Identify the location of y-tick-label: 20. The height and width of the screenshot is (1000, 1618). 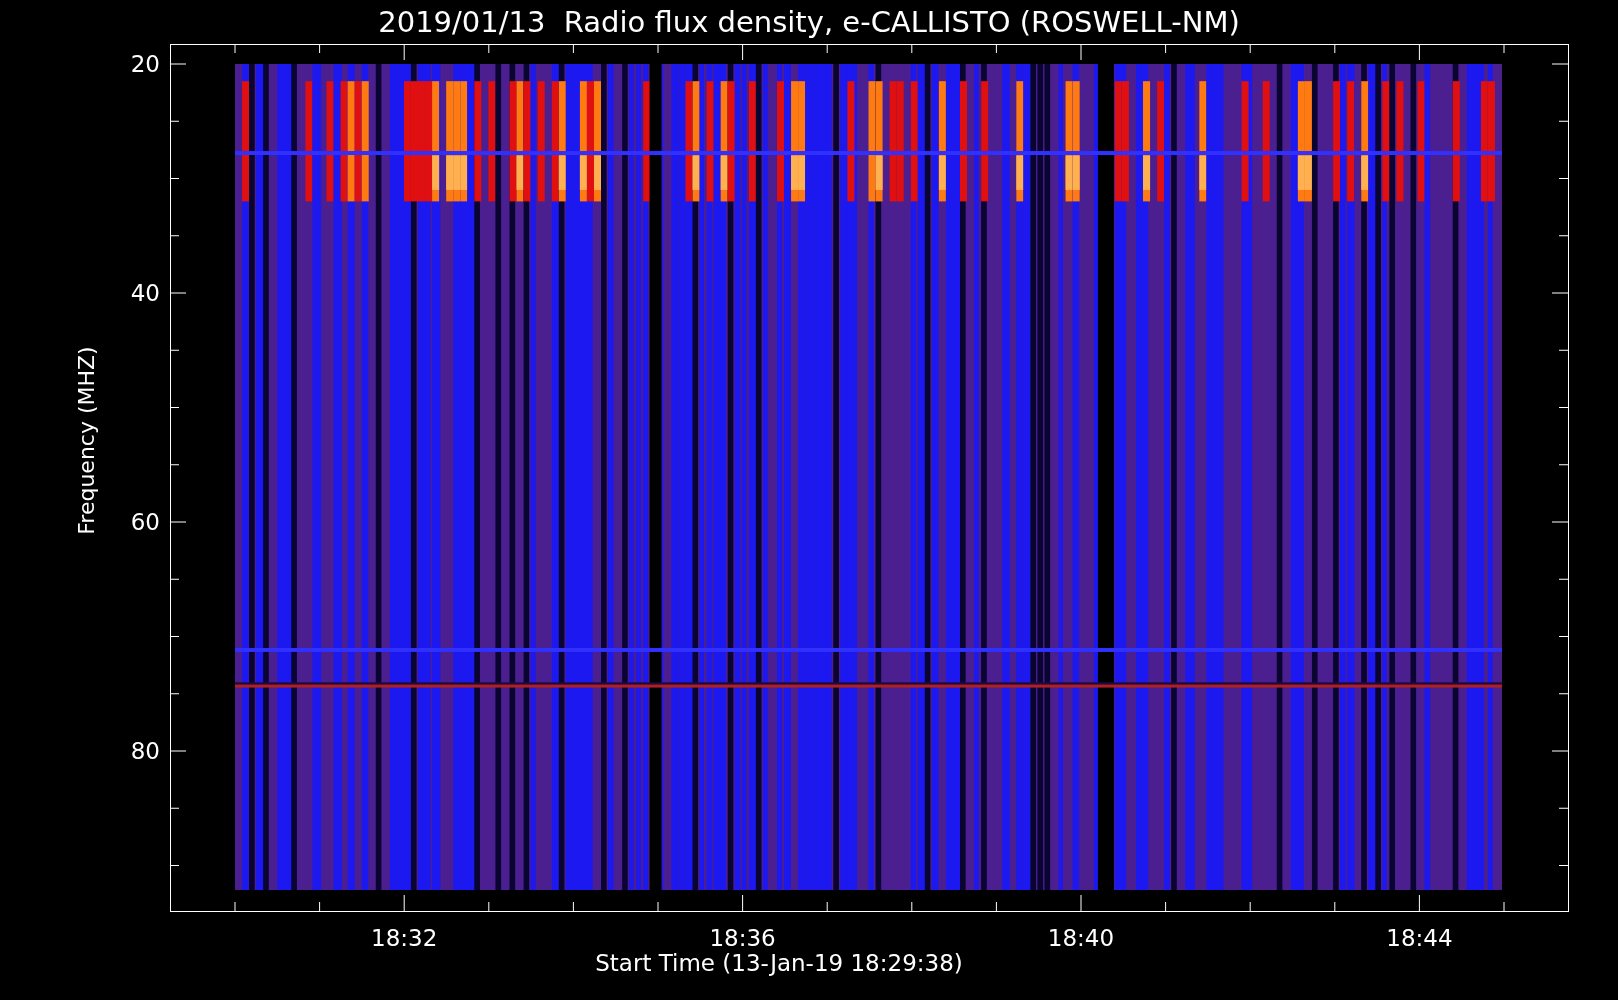
(145, 64).